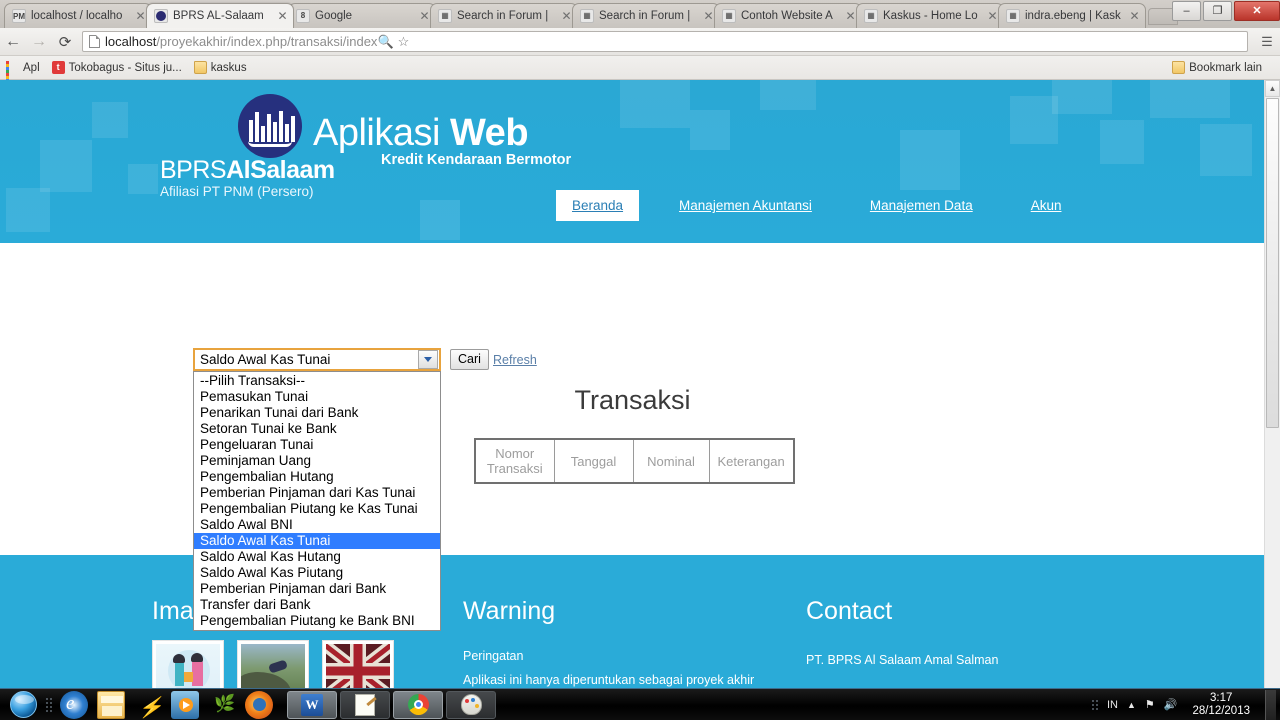  Describe the element at coordinates (317, 381) in the screenshot. I see `dropdown-option: --Pilih Transaksi--` at that location.